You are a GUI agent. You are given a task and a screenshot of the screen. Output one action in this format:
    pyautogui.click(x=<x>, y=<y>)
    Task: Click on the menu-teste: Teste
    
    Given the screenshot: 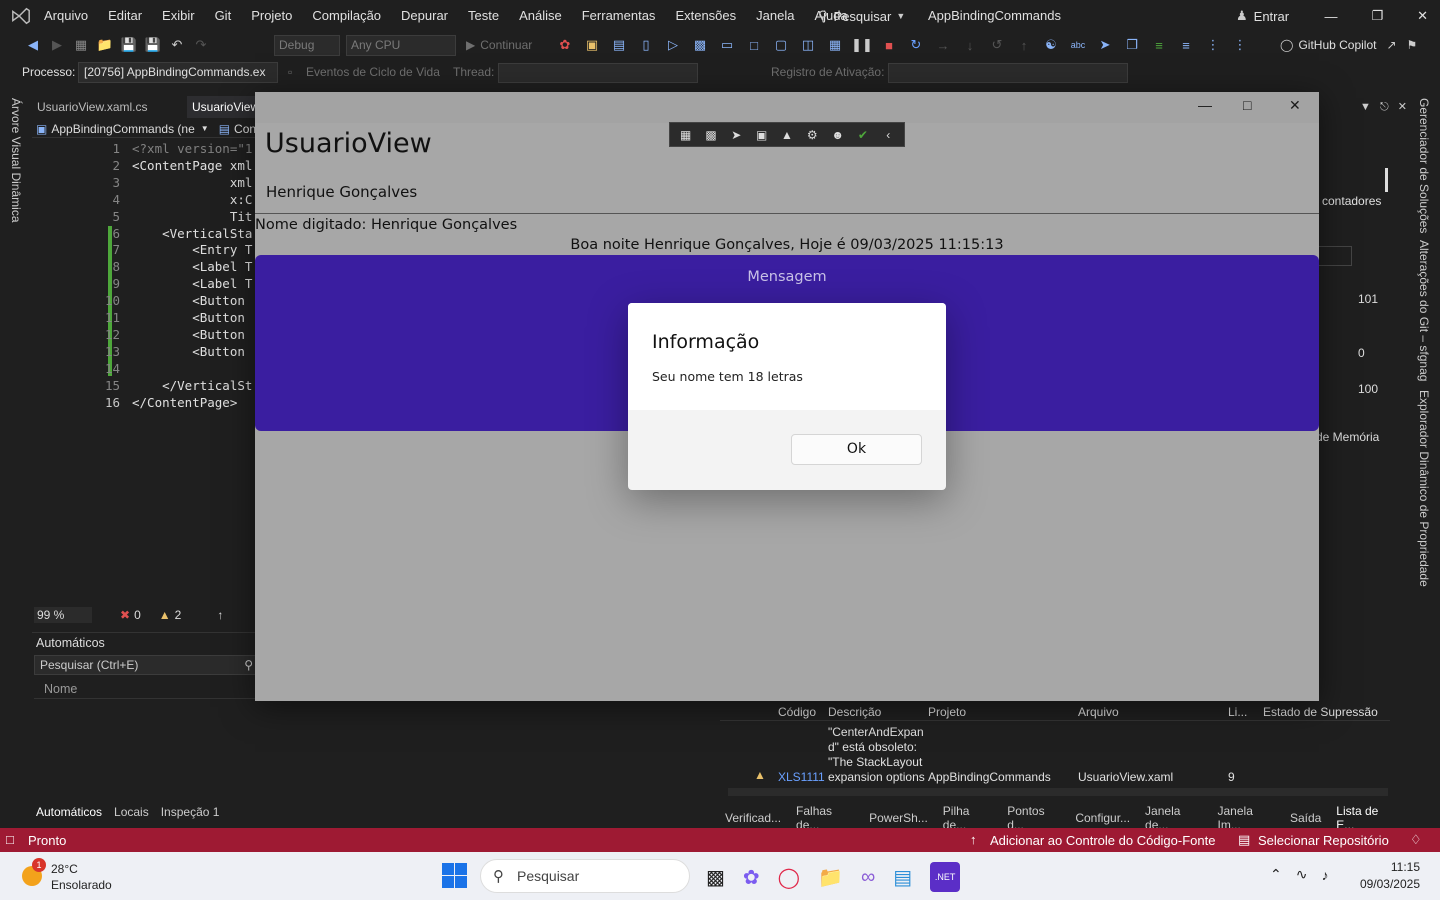 What is the action you would take?
    pyautogui.click(x=483, y=15)
    